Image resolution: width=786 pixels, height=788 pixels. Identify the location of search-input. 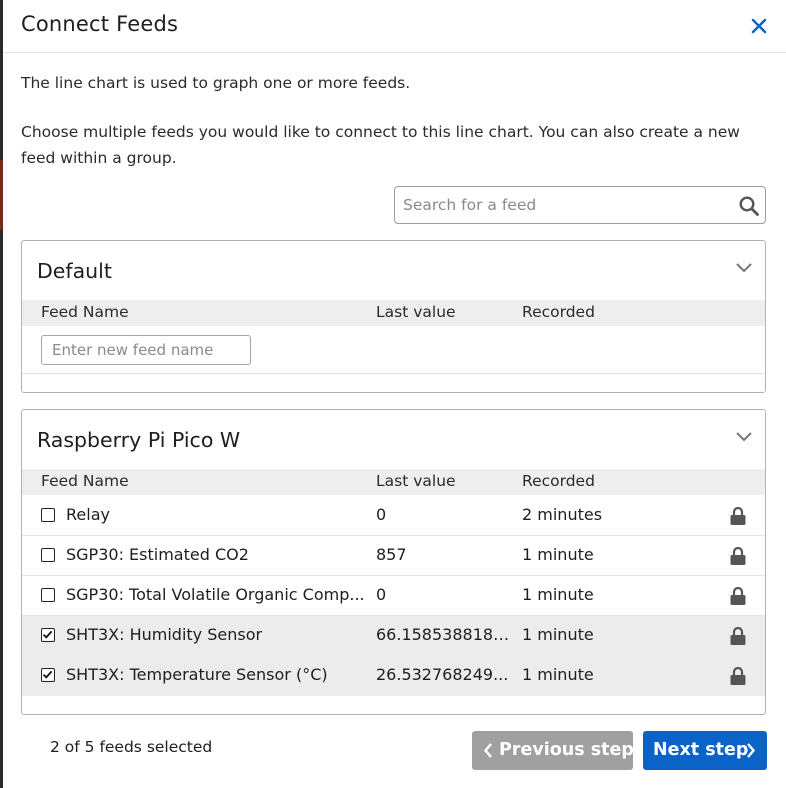
(561, 205).